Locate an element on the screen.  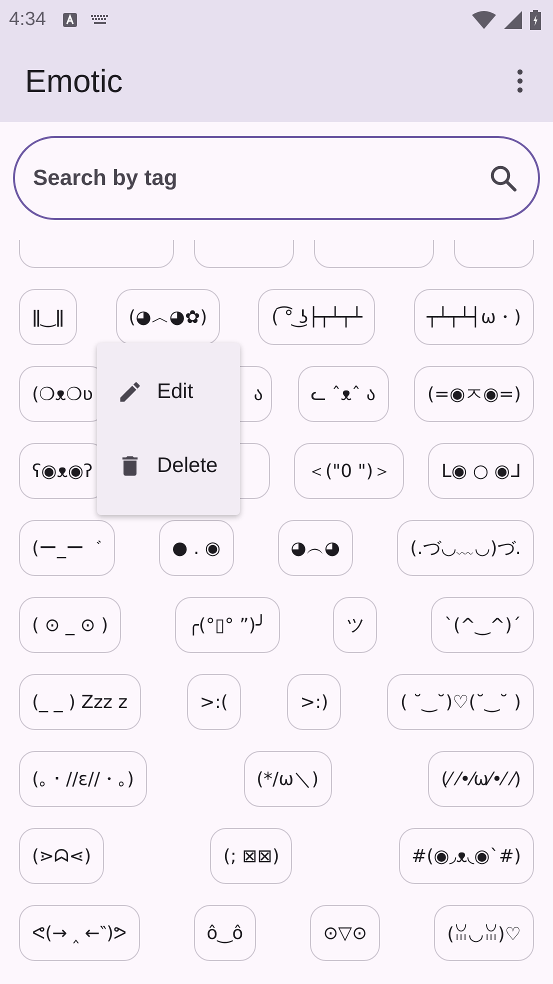
emoticon-chip: (; ⊠⊠) is located at coordinates (251, 856).